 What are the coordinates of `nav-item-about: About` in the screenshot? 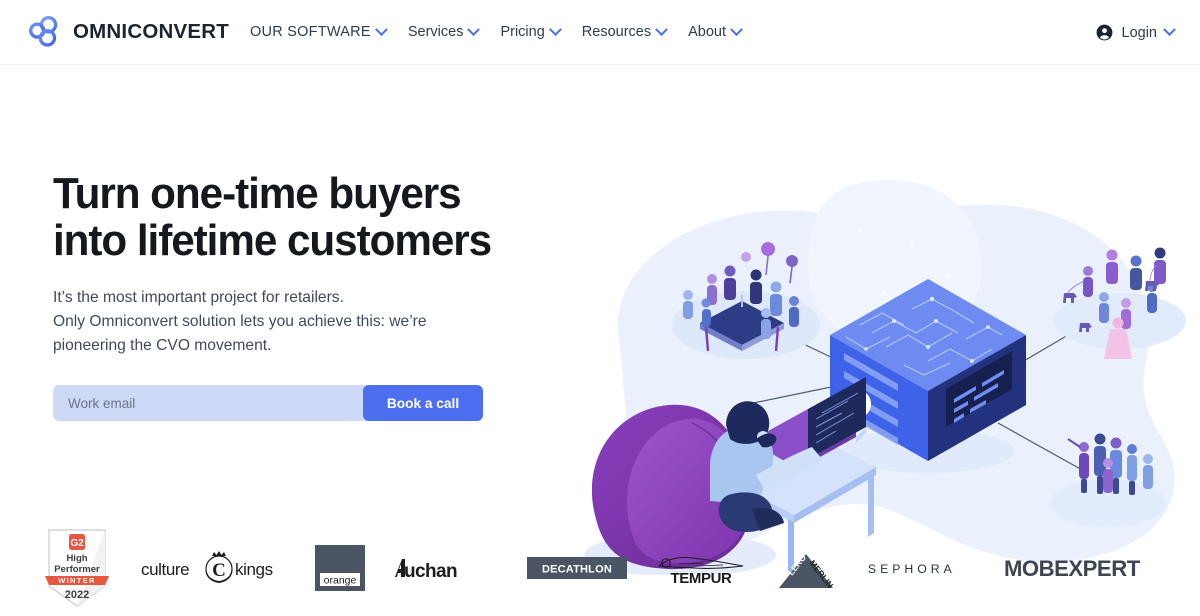 It's located at (715, 31).